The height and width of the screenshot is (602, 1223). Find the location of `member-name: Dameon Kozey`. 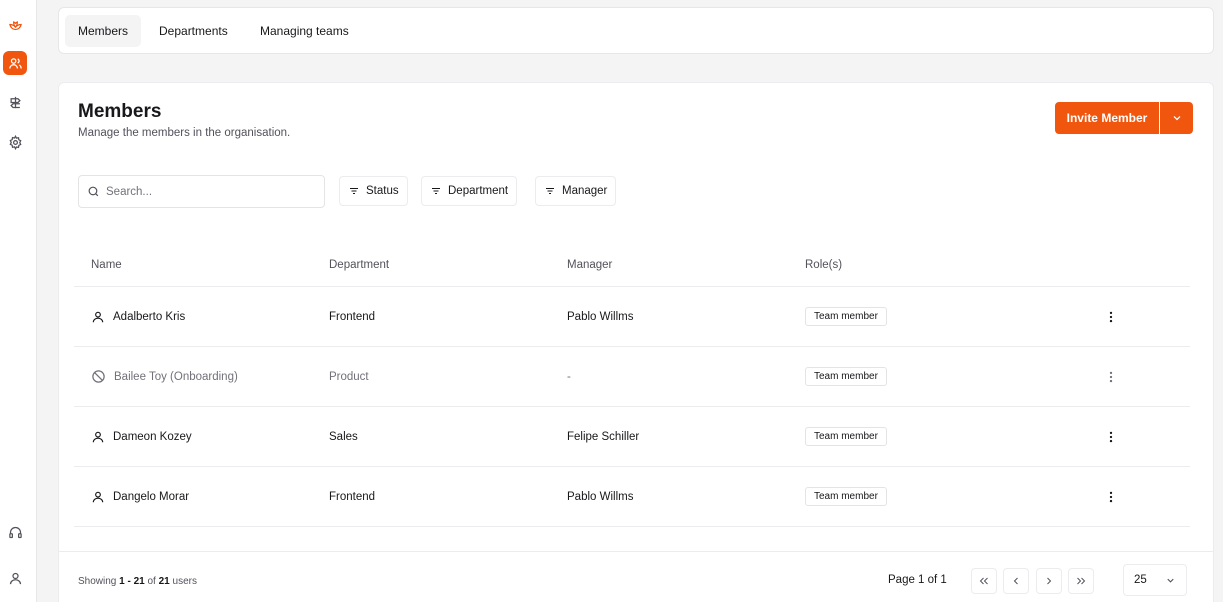

member-name: Dameon Kozey is located at coordinates (152, 436).